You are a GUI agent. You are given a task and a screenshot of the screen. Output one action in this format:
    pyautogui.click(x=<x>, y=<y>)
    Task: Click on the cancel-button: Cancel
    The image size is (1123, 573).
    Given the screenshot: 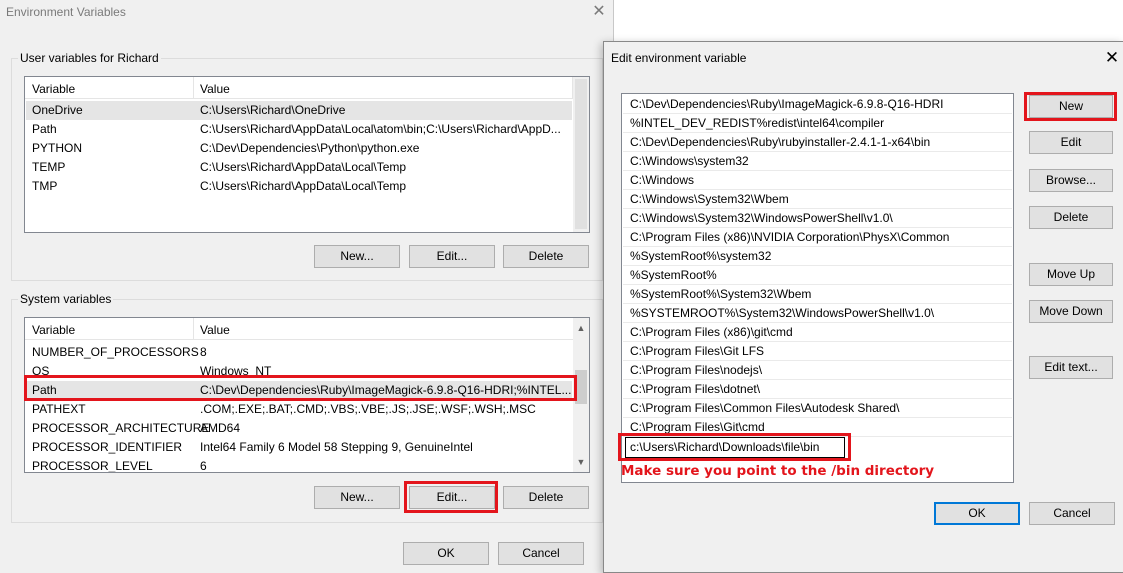 What is the action you would take?
    pyautogui.click(x=1072, y=513)
    